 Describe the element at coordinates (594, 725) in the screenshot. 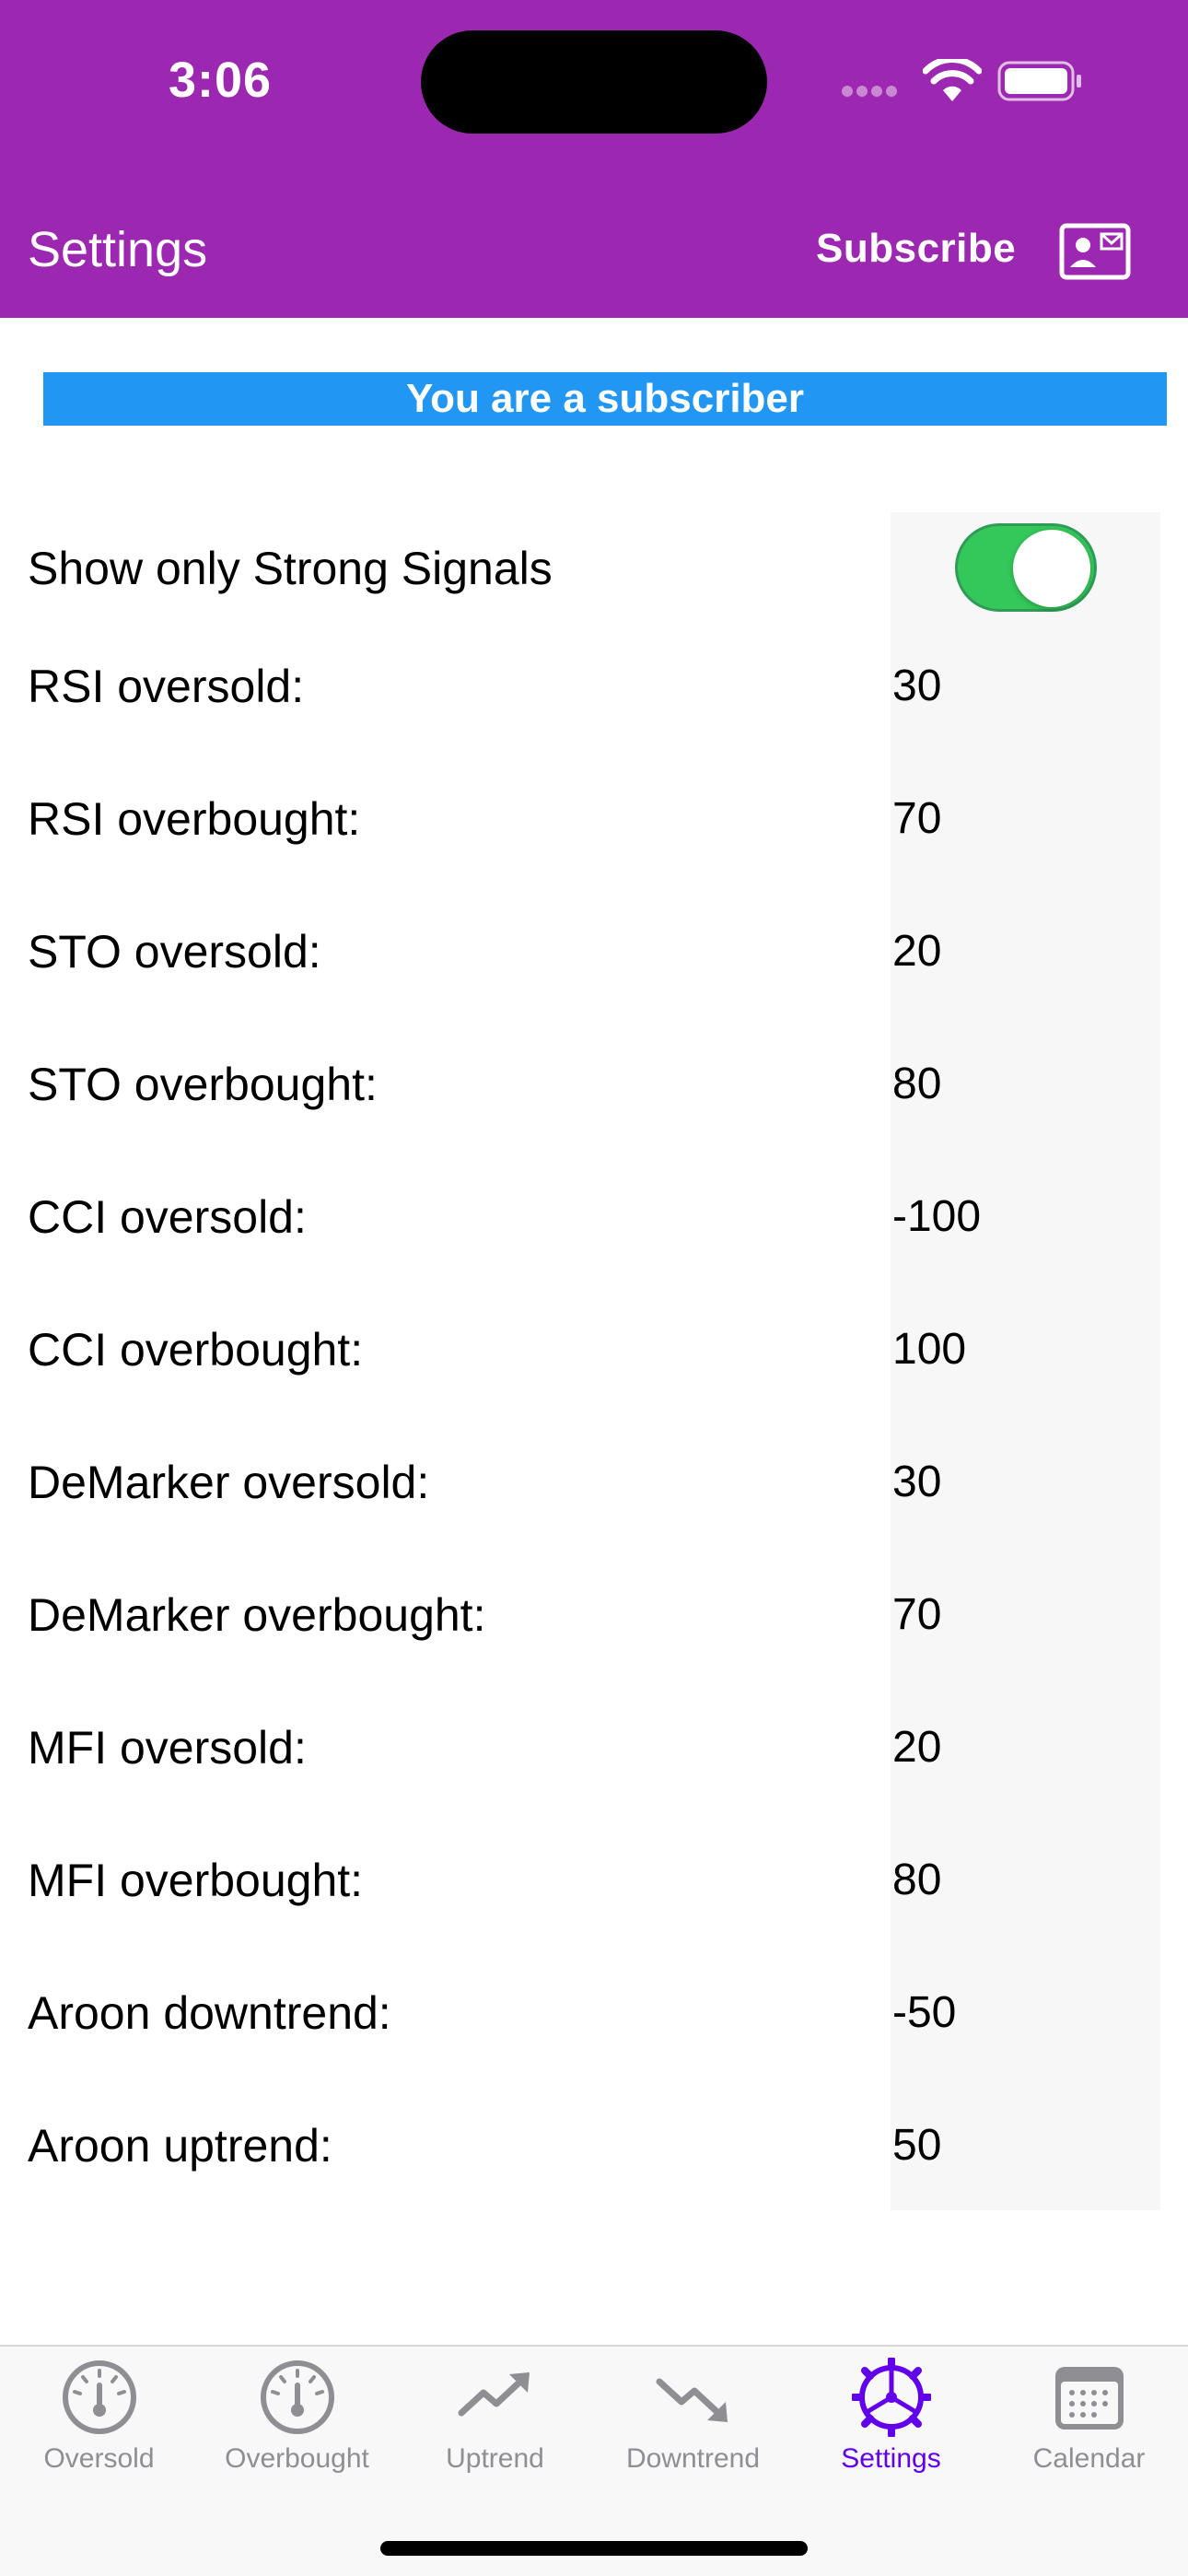

I see `setting-row-rsi-oversold: RSI oversold: 30` at that location.